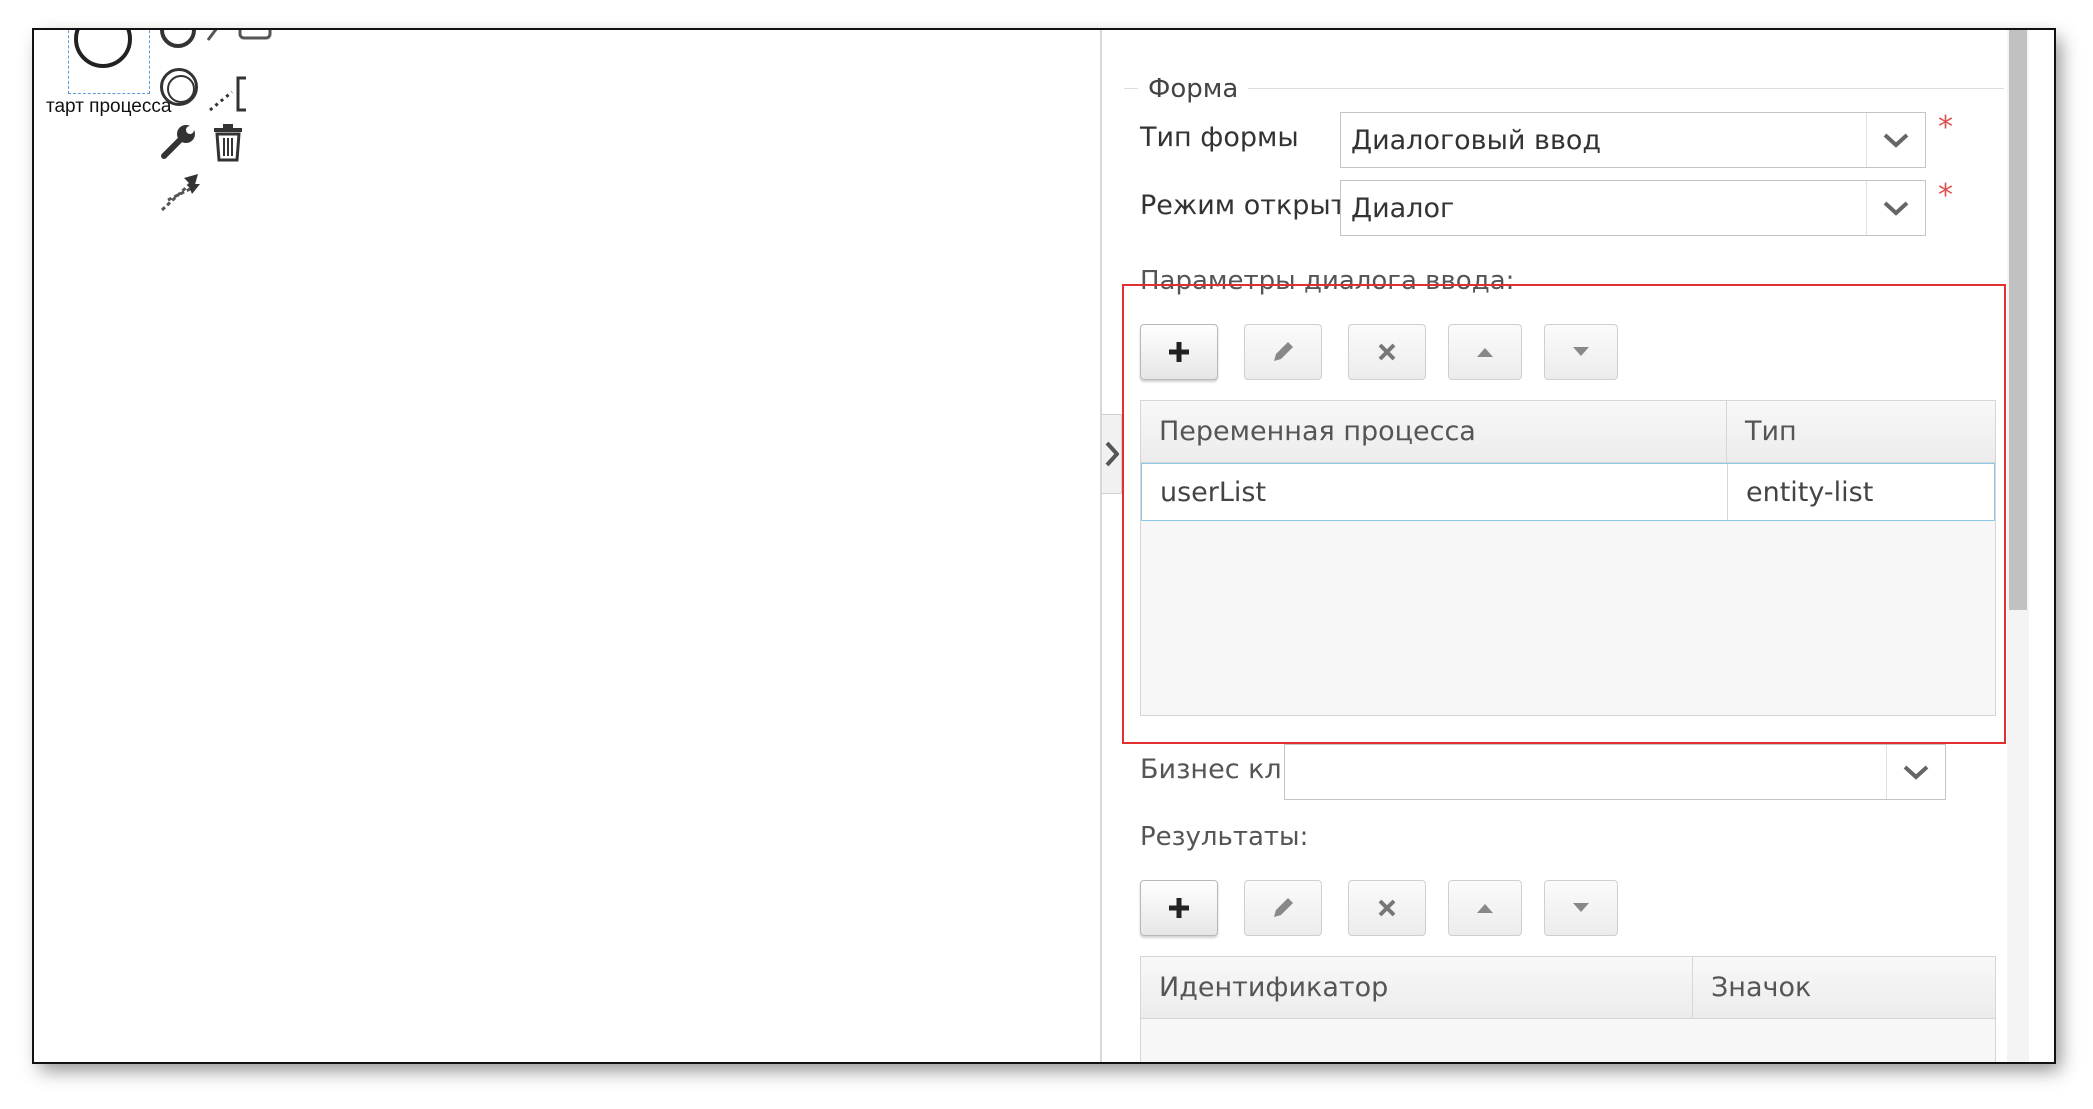 The width and height of the screenshot is (2093, 1109). What do you see at coordinates (1564, 88) in the screenshot?
I see `form-fieldset-border` at bounding box center [1564, 88].